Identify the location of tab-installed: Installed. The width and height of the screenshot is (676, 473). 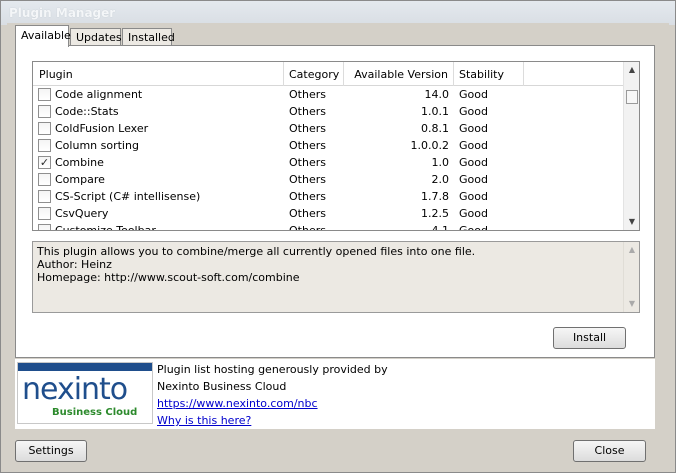
(148, 37).